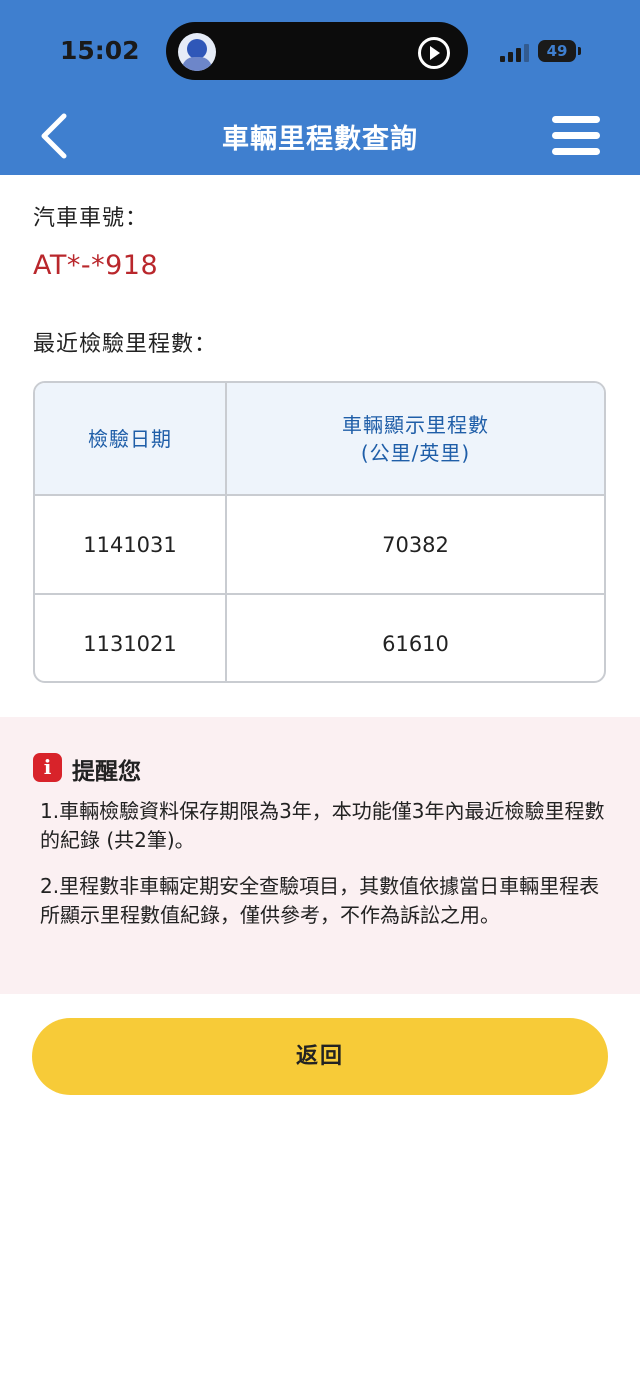 Image resolution: width=640 pixels, height=1388 pixels. What do you see at coordinates (131, 637) in the screenshot?
I see `inspection-date-cell: 1131021` at bounding box center [131, 637].